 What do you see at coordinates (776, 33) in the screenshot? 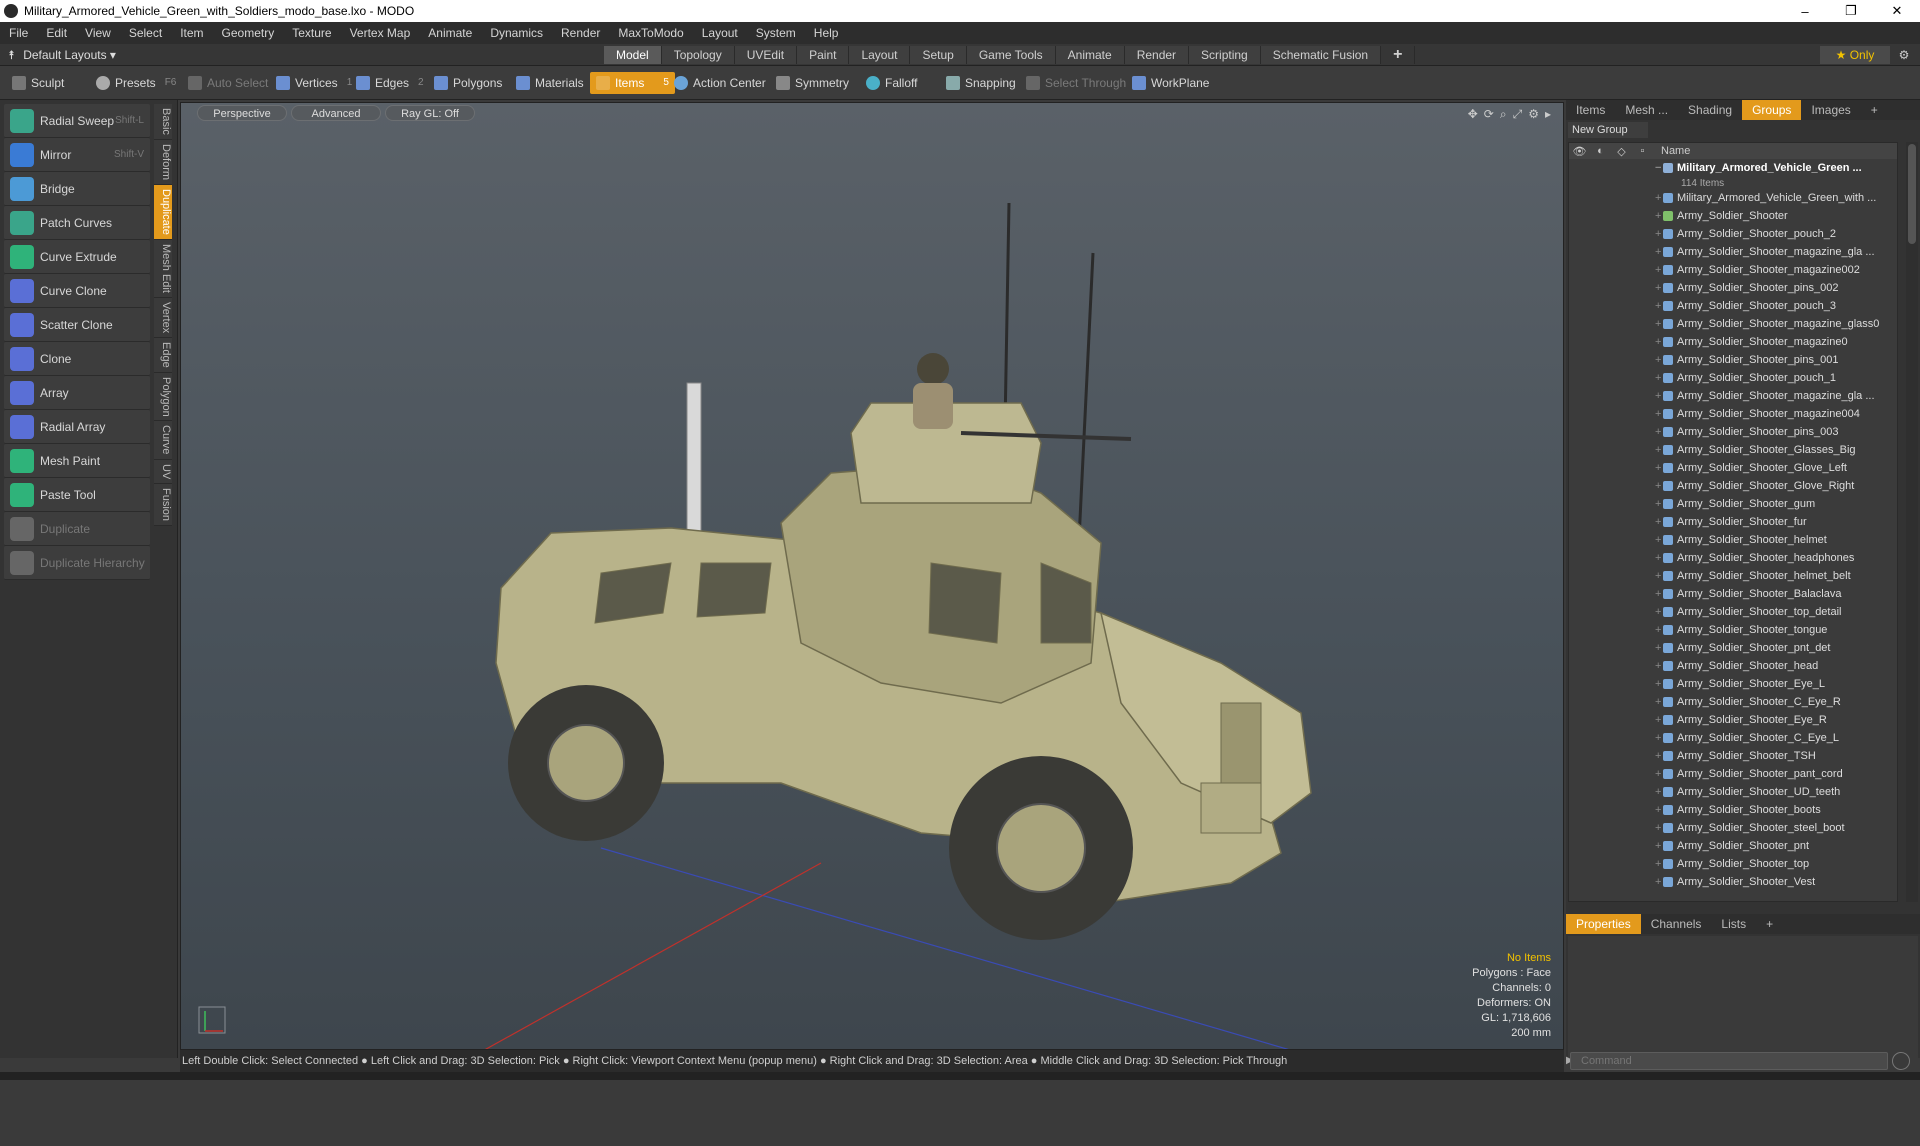
I see `menu-system: System` at bounding box center [776, 33].